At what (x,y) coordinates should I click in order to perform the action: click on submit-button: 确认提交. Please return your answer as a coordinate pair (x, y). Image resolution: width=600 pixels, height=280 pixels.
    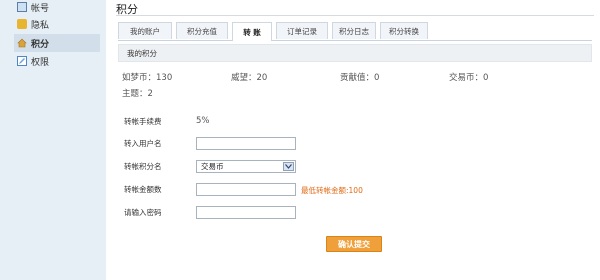
    Looking at the image, I should click on (354, 244).